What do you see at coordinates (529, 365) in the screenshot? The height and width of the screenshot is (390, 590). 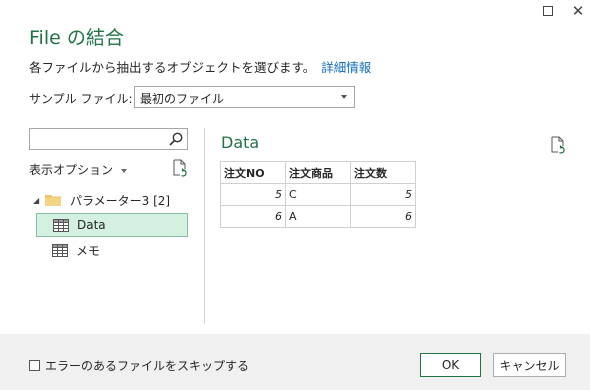 I see `cancel-button: キャンセル` at bounding box center [529, 365].